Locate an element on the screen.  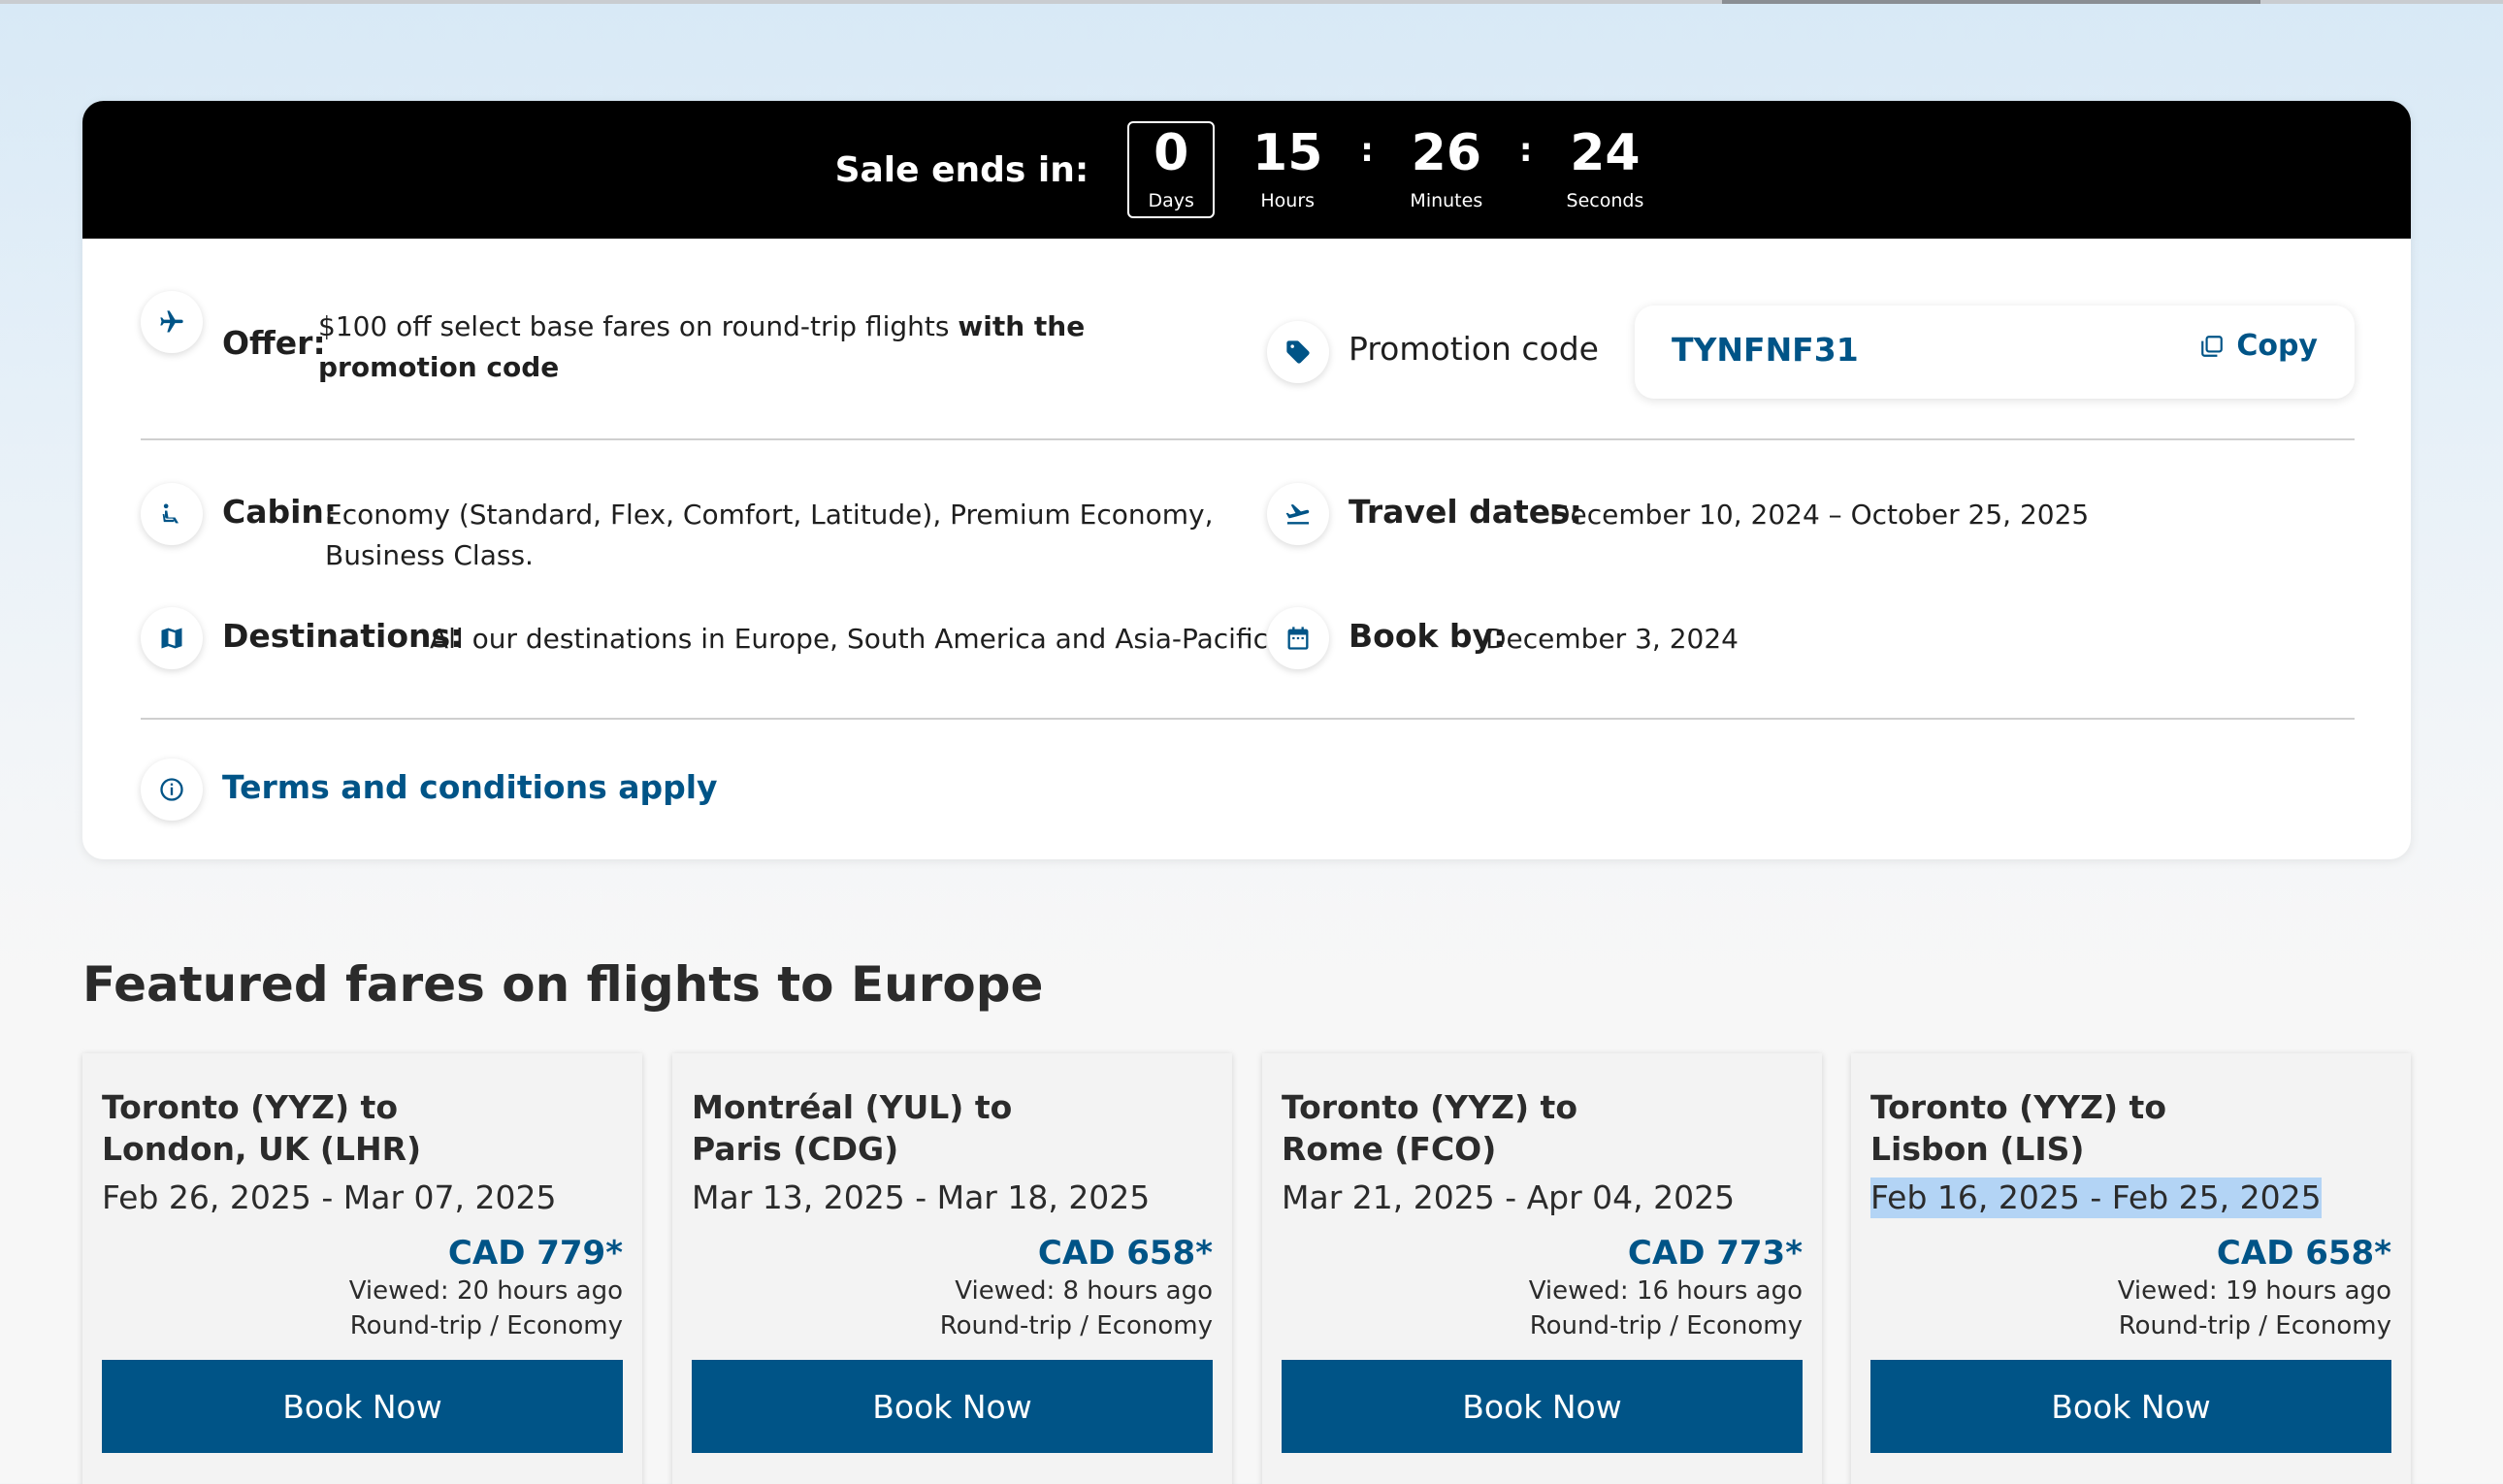
departure-icon is located at coordinates (1298, 514).